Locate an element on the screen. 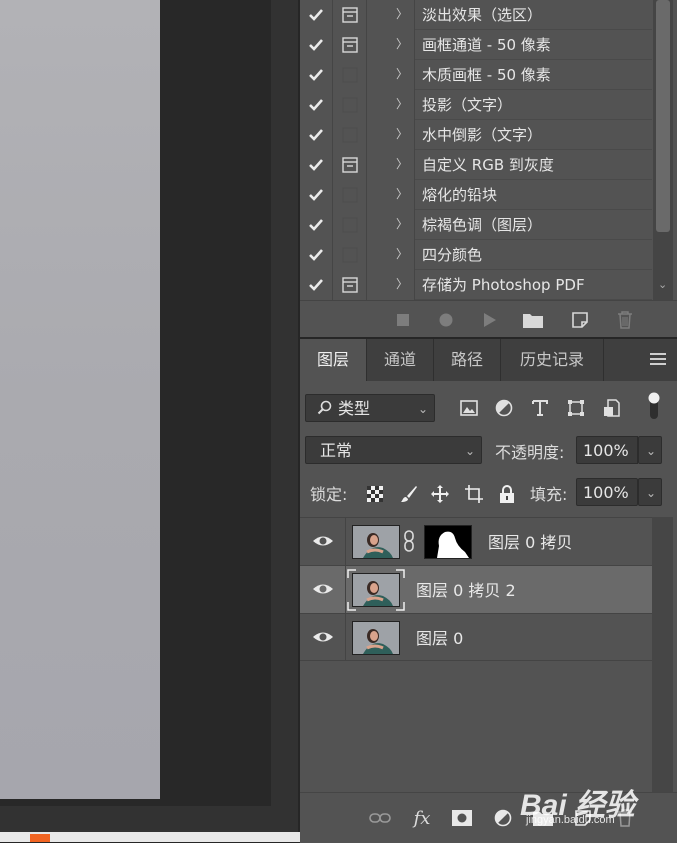 The height and width of the screenshot is (843, 677). layer-name: 图层 0 拷贝 is located at coordinates (530, 541).